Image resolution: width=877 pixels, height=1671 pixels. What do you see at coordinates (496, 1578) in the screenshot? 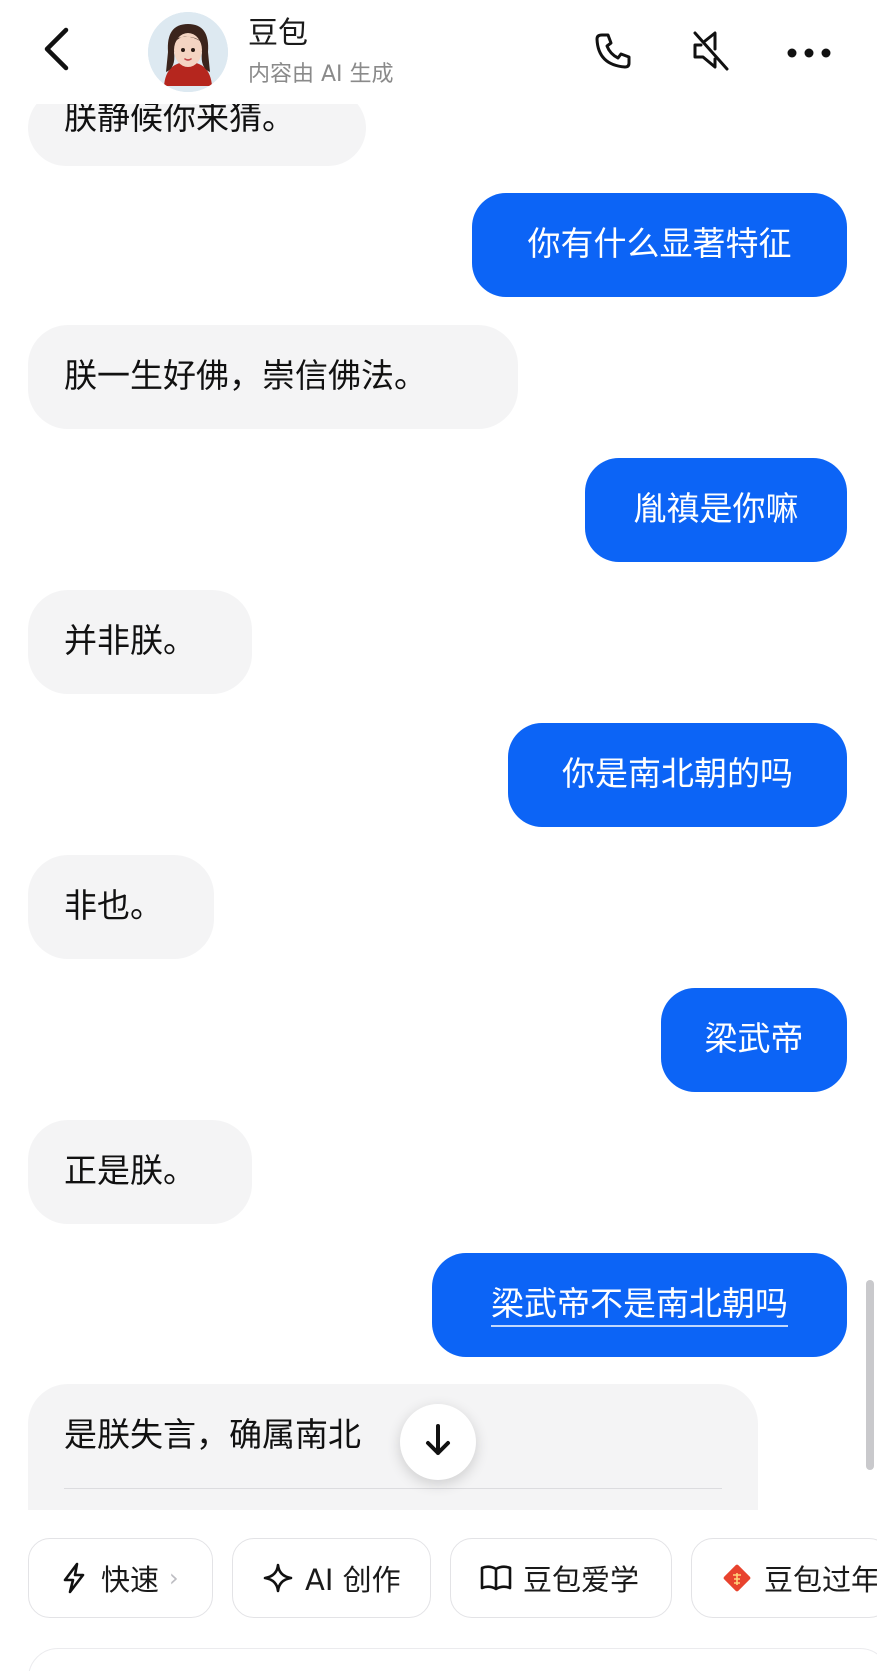
I see `book-icon` at bounding box center [496, 1578].